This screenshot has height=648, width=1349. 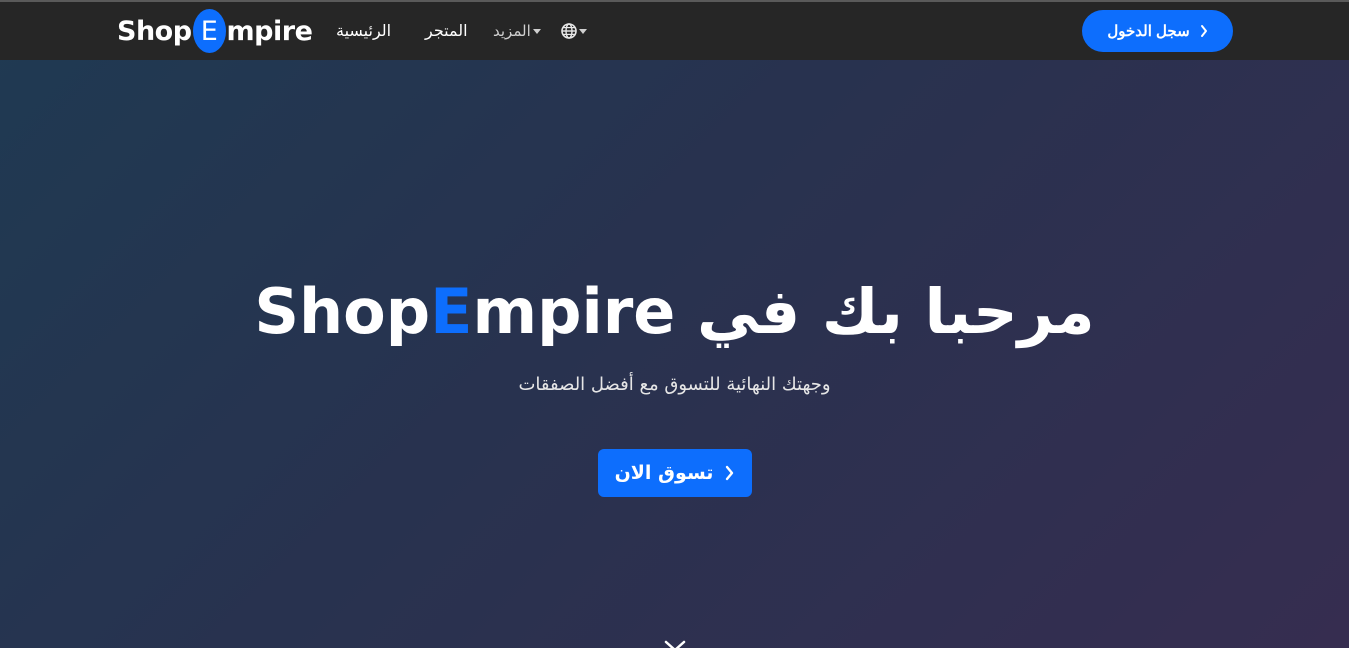 What do you see at coordinates (363, 30) in the screenshot?
I see `nav-link-home: الرئيسية` at bounding box center [363, 30].